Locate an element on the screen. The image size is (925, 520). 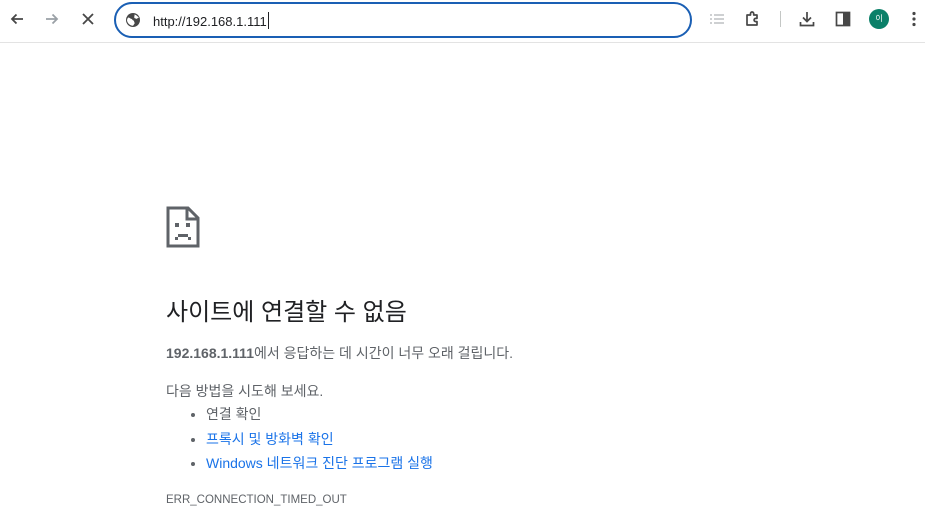
arrow-right-icon is located at coordinates (52, 19).